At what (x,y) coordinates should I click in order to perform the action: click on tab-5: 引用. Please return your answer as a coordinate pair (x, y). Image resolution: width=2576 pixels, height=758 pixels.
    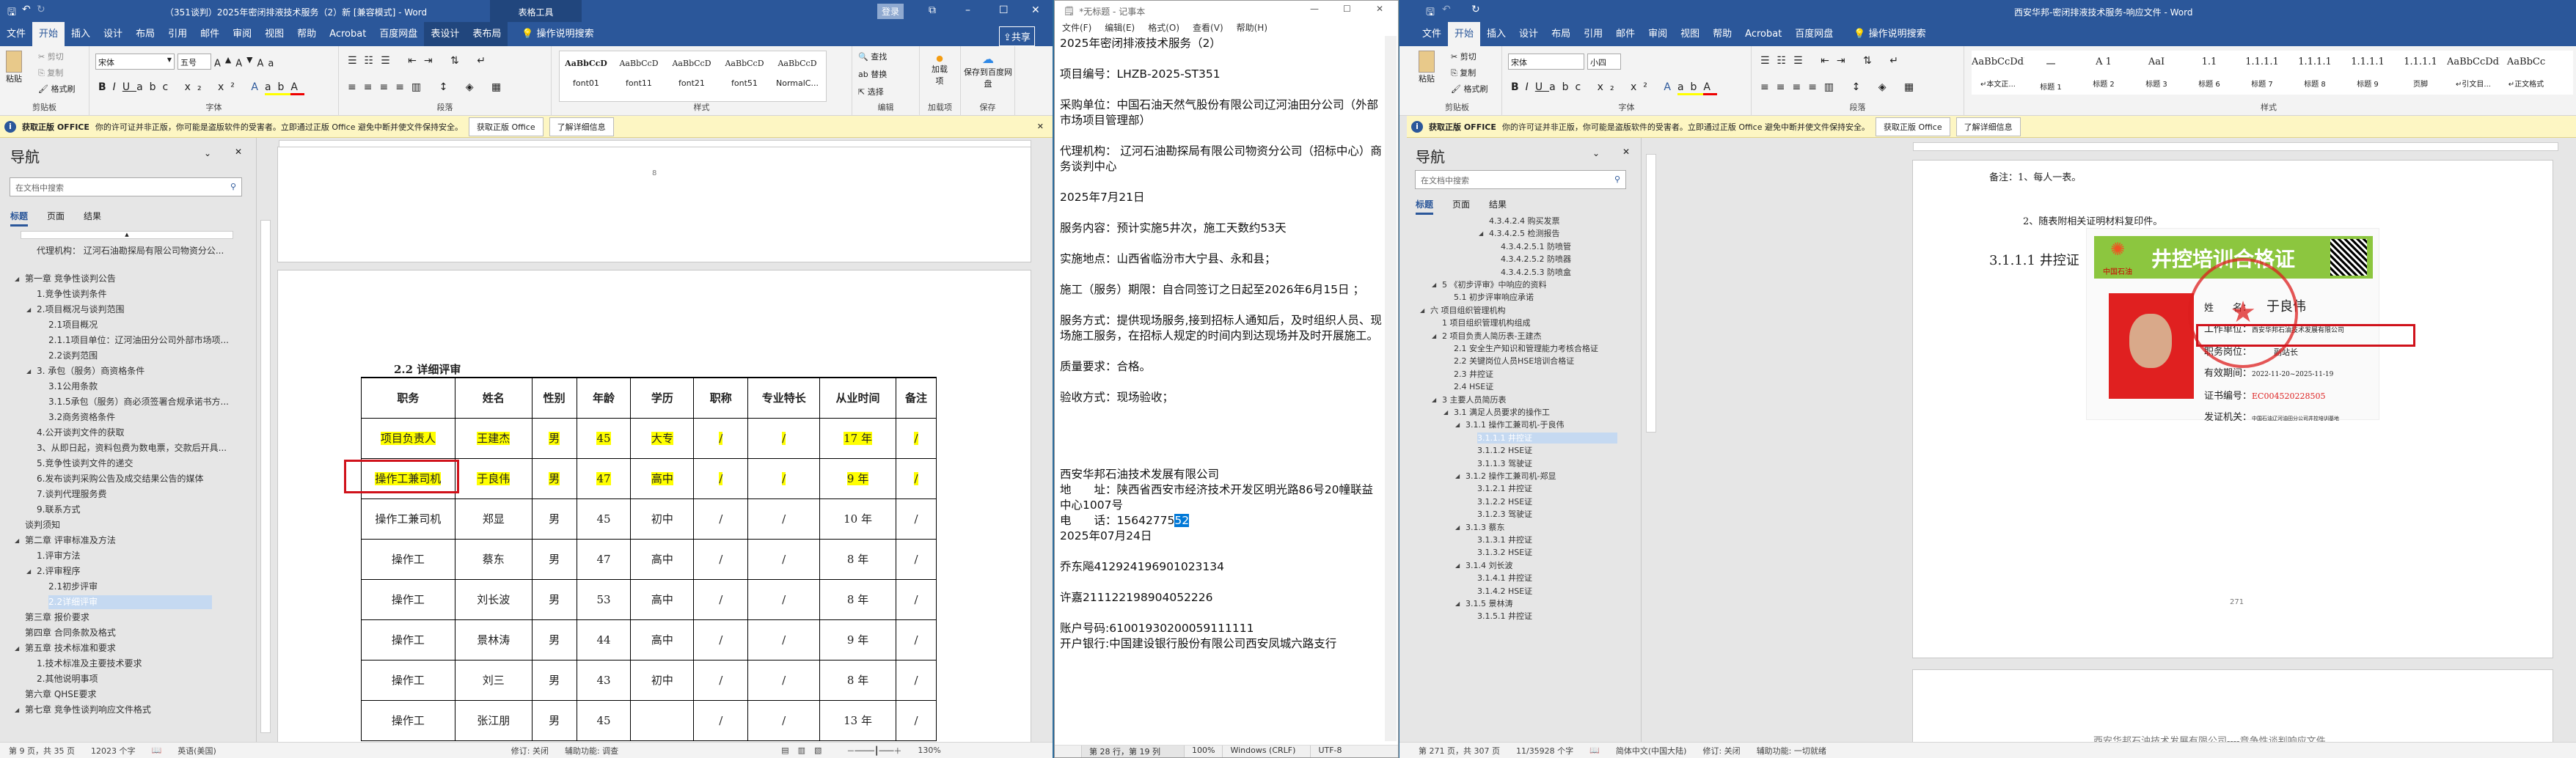
    Looking at the image, I should click on (1593, 34).